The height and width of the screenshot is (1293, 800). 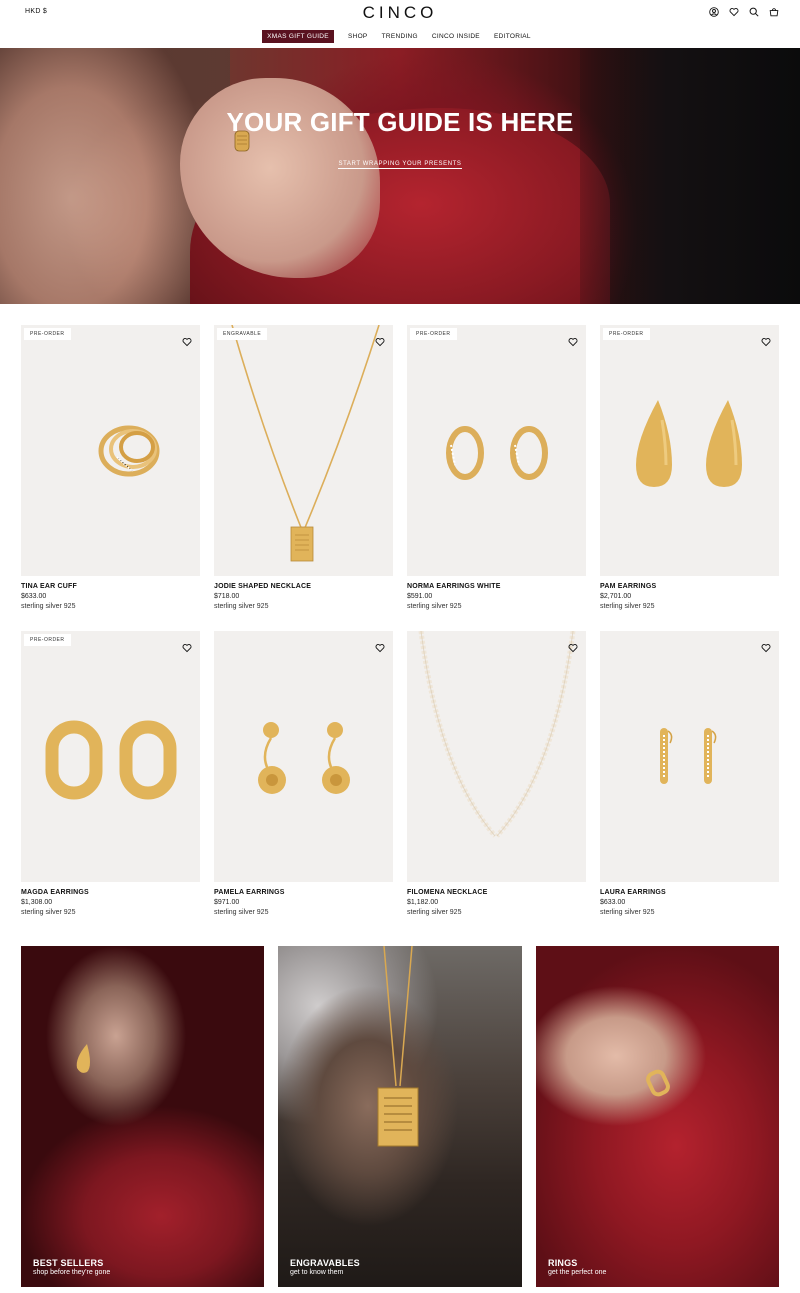 I want to click on product-price: $718.00, so click(x=227, y=596).